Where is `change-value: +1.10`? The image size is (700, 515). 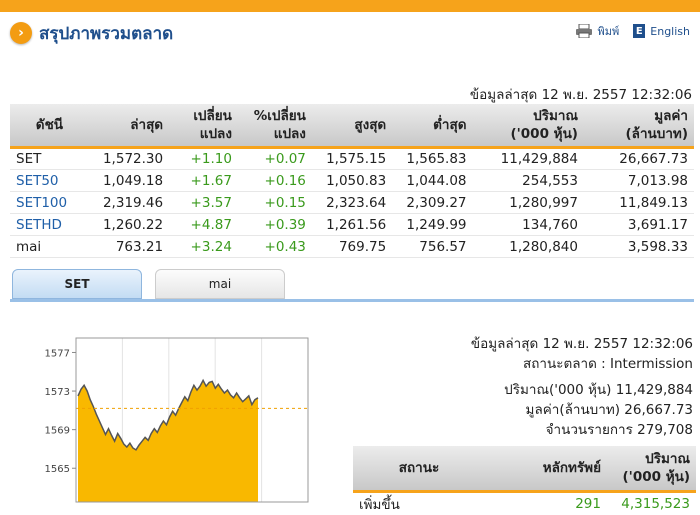 change-value: +1.10 is located at coordinates (203, 159).